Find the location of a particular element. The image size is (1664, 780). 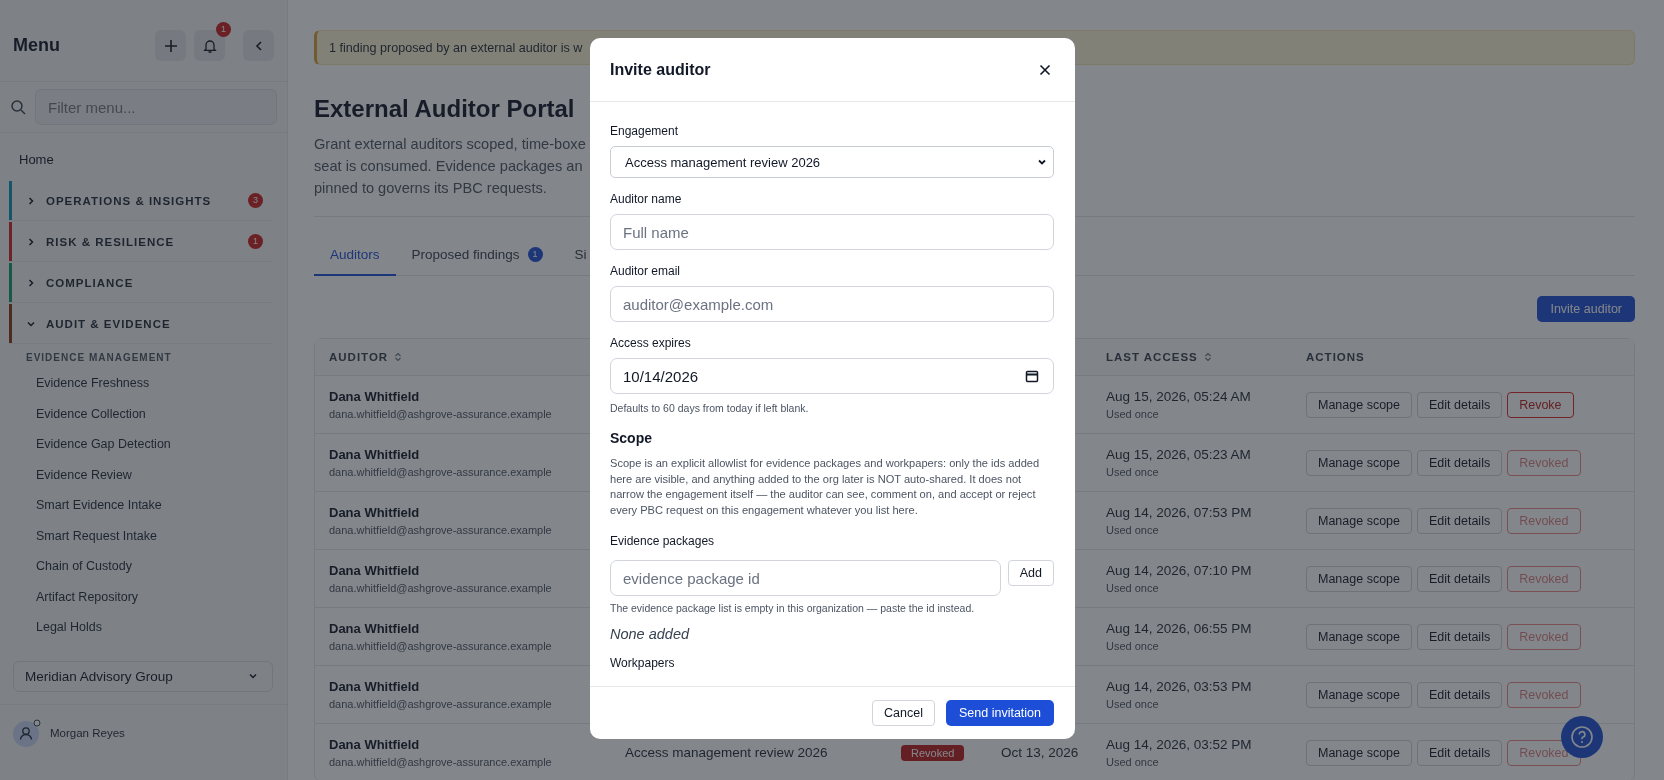

empty-state-text: None added is located at coordinates (649, 634).